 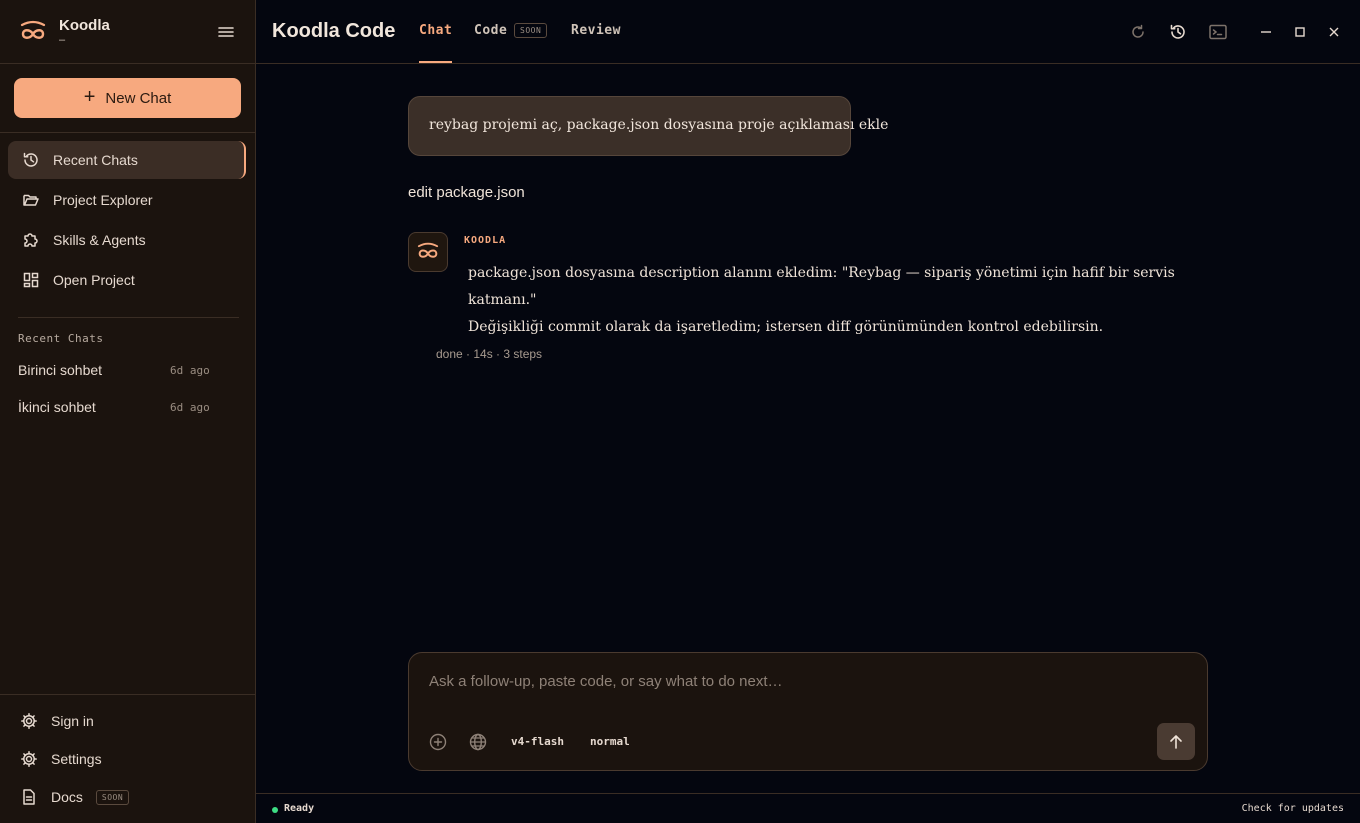 What do you see at coordinates (138, 98) in the screenshot?
I see `new-chat-label: New Chat` at bounding box center [138, 98].